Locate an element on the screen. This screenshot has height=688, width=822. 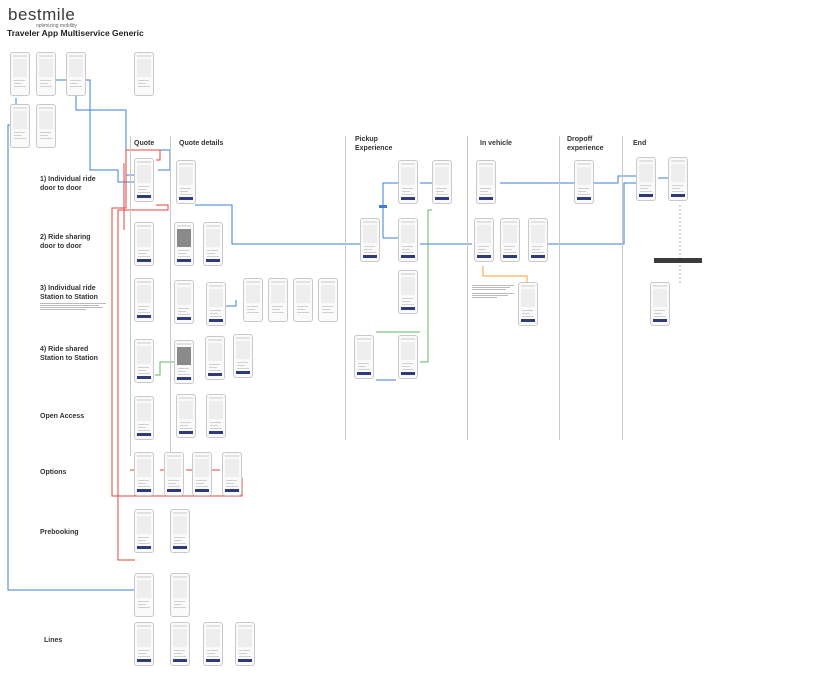
row-ride-shared-station: 4) Ride shared Station to Station is located at coordinates (69, 354).